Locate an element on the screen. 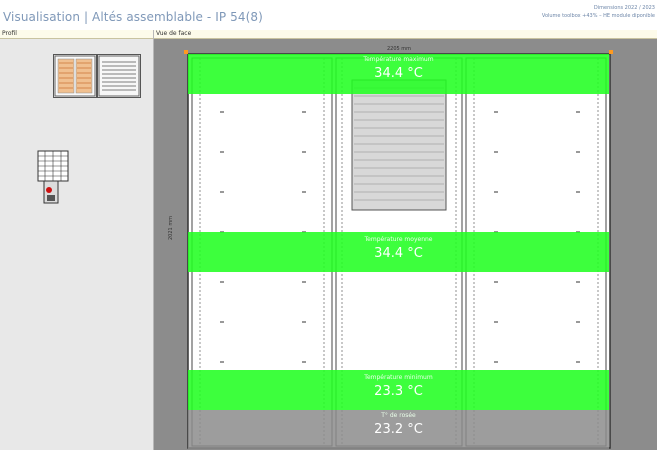  back-thumbnail-graphic is located at coordinates (119, 76).